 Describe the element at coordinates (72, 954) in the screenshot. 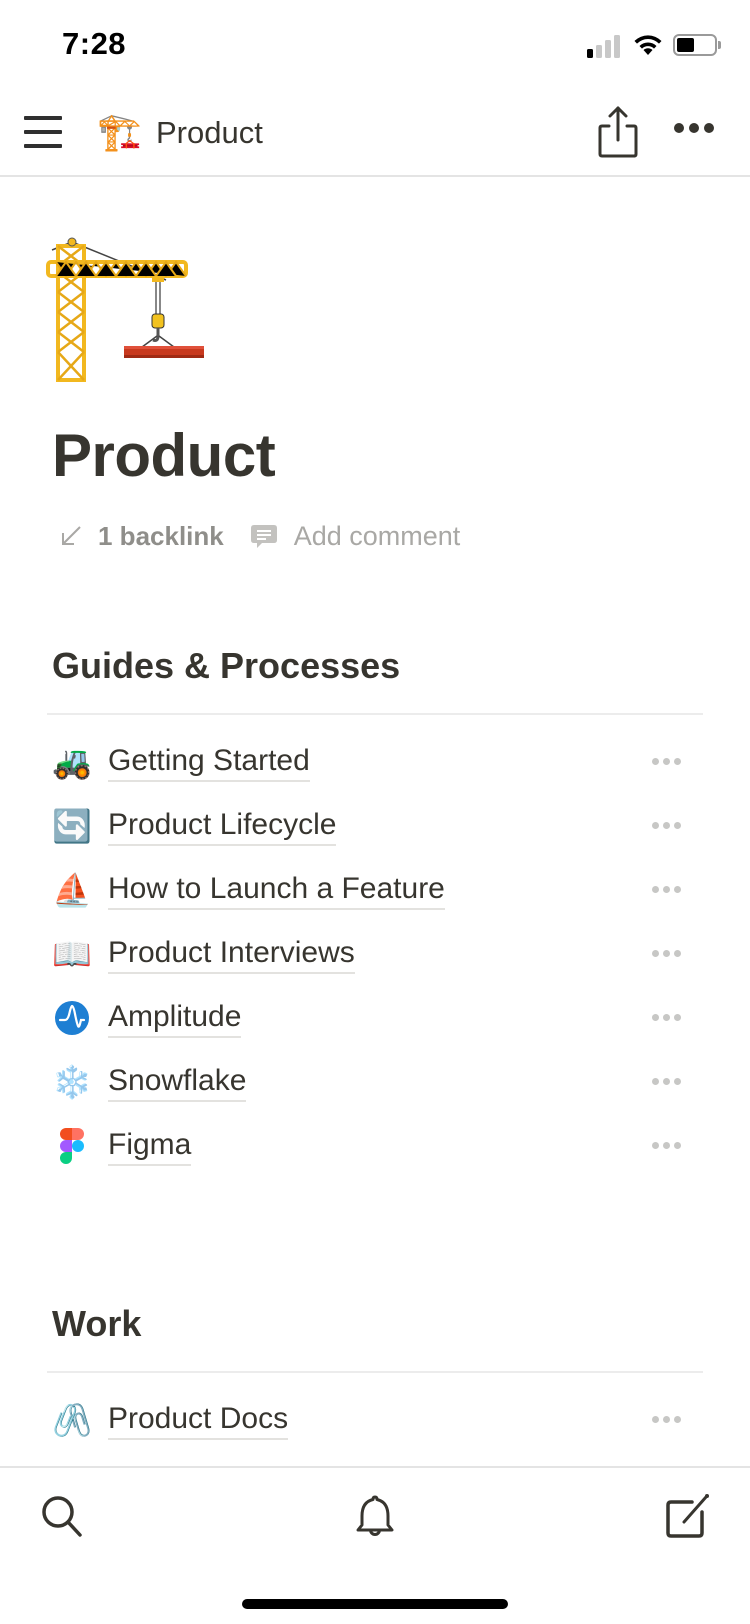

I see `open-book-icon: 📖` at that location.